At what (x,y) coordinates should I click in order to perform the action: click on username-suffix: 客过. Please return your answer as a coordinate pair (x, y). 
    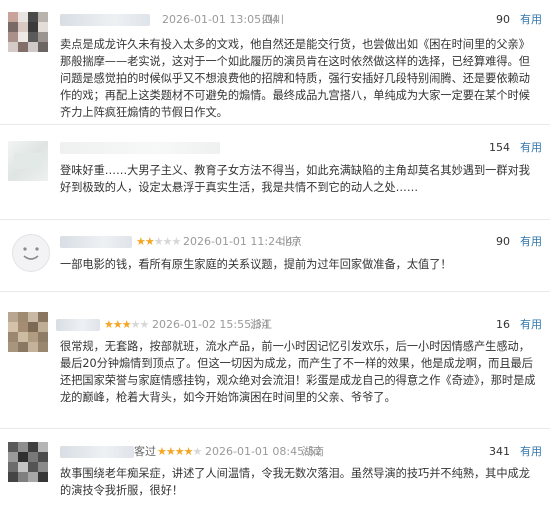
    Looking at the image, I should click on (145, 452).